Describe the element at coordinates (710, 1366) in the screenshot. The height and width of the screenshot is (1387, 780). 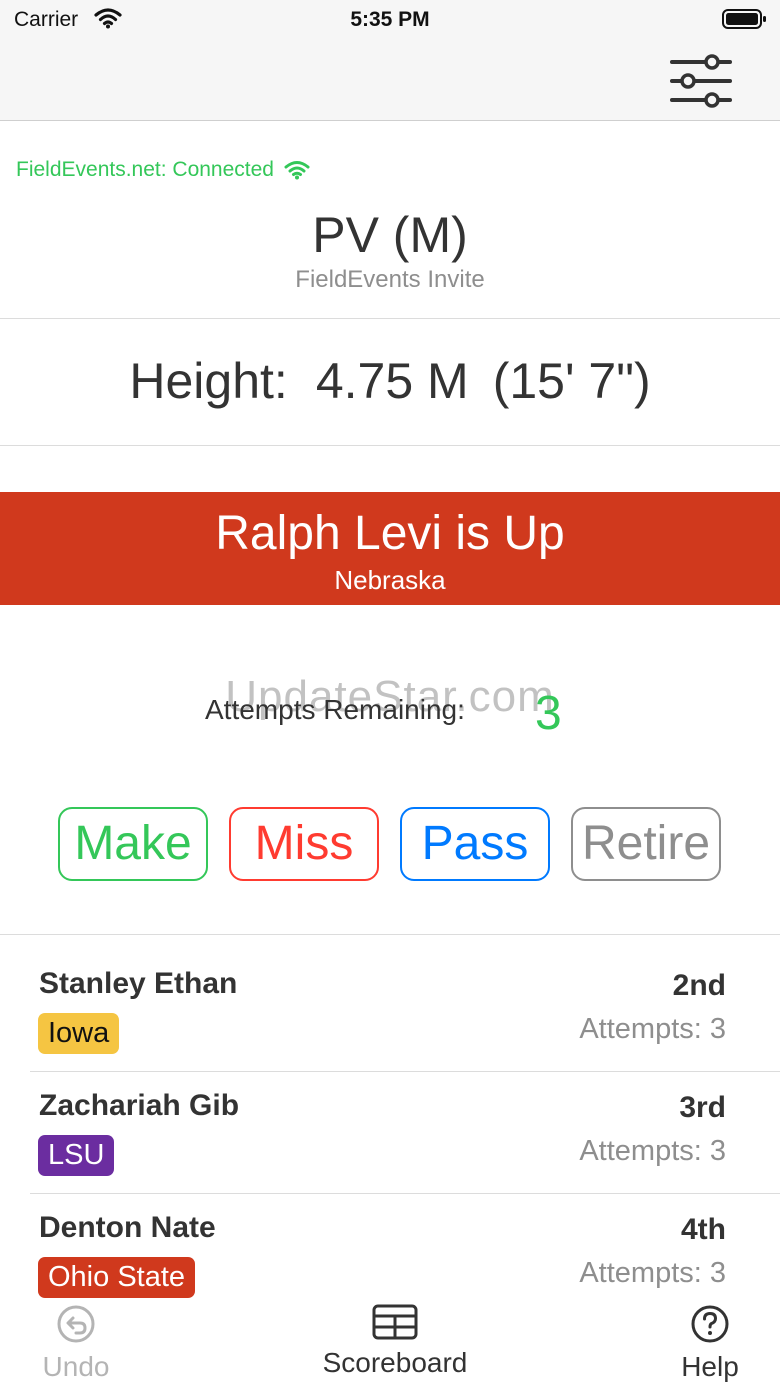
I see `tab-help-label: Help` at that location.